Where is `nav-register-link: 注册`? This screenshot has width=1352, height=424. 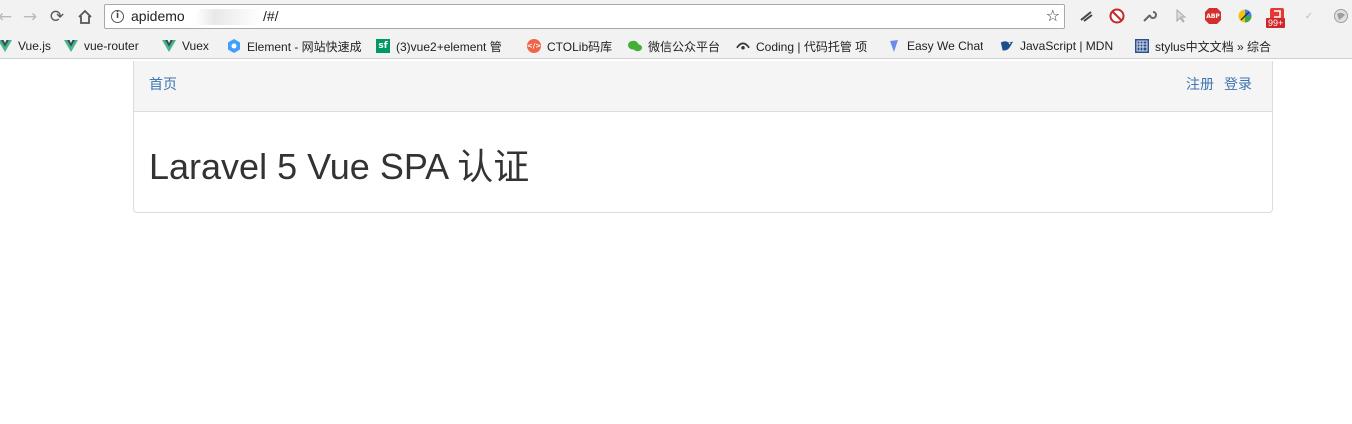
nav-register-link: 注册 is located at coordinates (1200, 84).